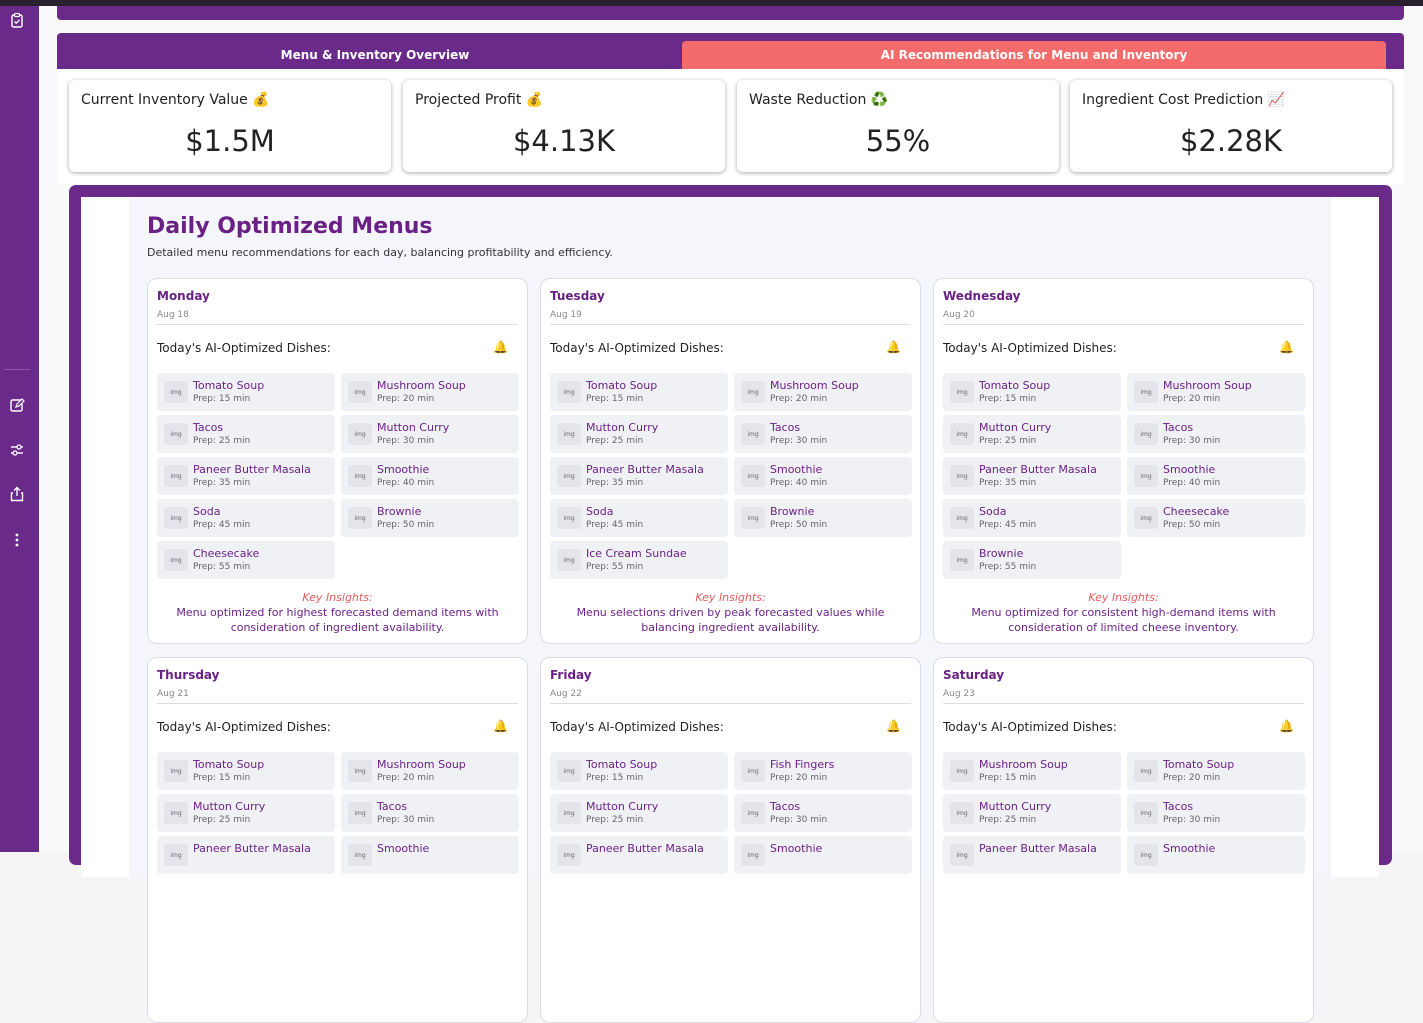 The image size is (1423, 1023). I want to click on dish-prep-time: Prep: 40 min, so click(799, 483).